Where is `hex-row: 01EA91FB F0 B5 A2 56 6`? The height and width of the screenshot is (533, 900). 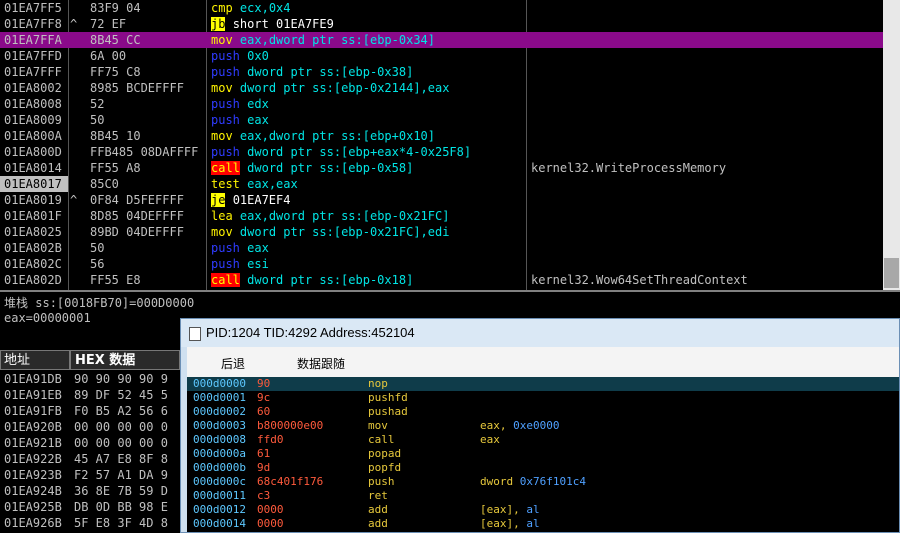
hex-row: 01EA91FB F0 B5 A2 56 6 is located at coordinates (90, 411).